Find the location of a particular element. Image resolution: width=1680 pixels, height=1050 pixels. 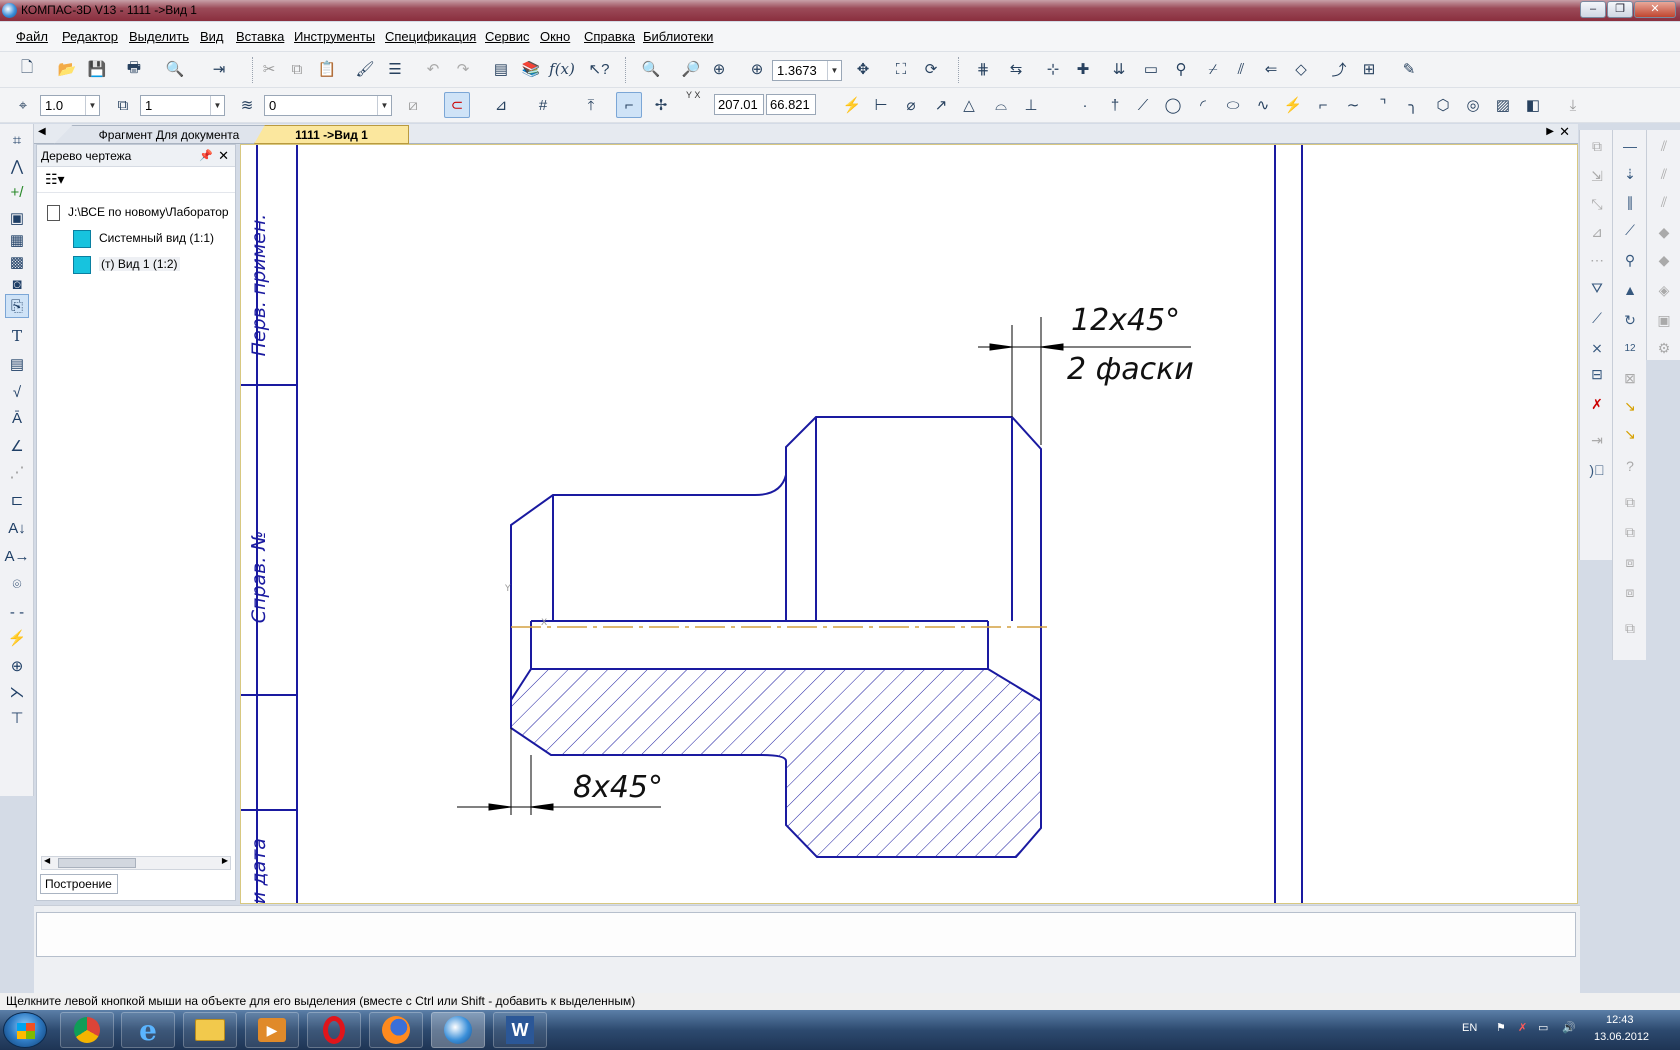

line-scale-field: 1.0 ▼ is located at coordinates (70, 105).